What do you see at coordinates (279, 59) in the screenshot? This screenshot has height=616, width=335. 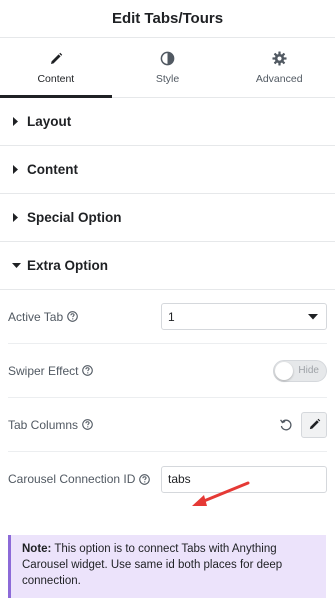 I see `gear-icon` at bounding box center [279, 59].